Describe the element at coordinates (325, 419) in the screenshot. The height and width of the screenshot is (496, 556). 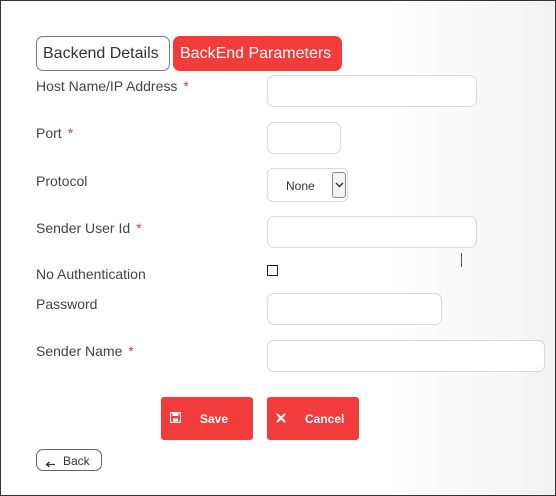
I see `cancel-button-label: Cancel` at that location.